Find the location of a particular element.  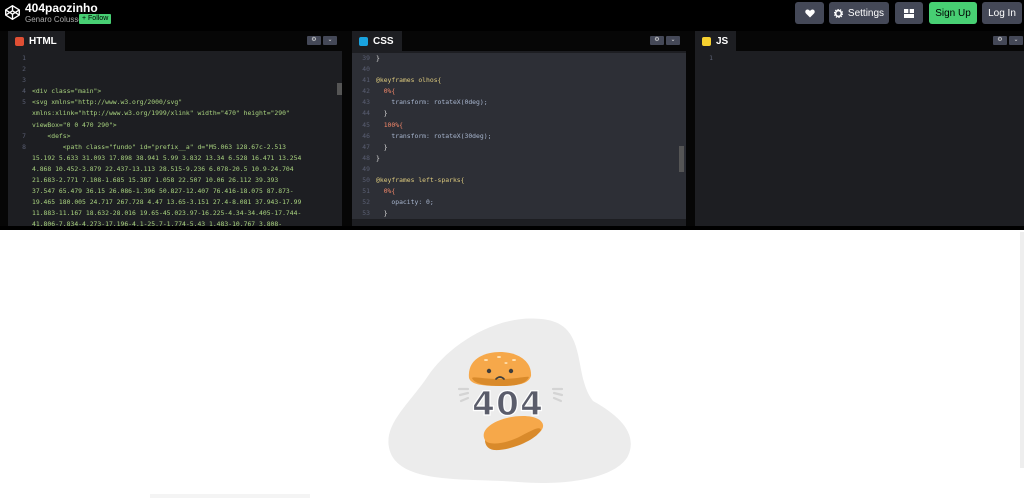

code-line: 45 100%{ is located at coordinates (519, 125).